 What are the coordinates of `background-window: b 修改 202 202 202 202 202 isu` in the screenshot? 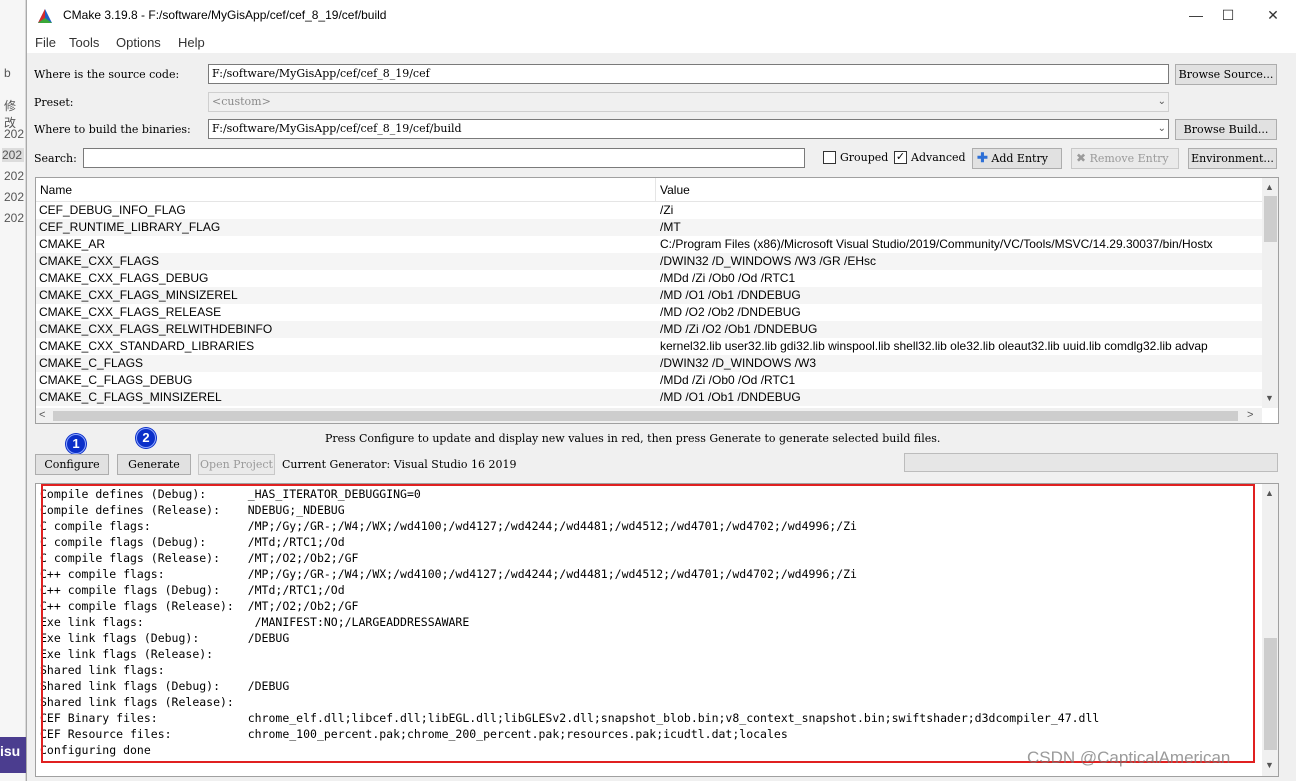 It's located at (13, 390).